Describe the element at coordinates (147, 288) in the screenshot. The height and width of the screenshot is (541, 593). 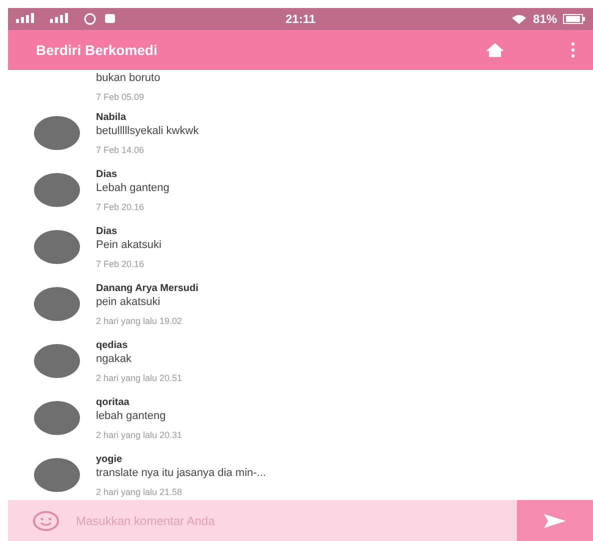
I see `commenter-name: Danang Arya Mersudi` at that location.